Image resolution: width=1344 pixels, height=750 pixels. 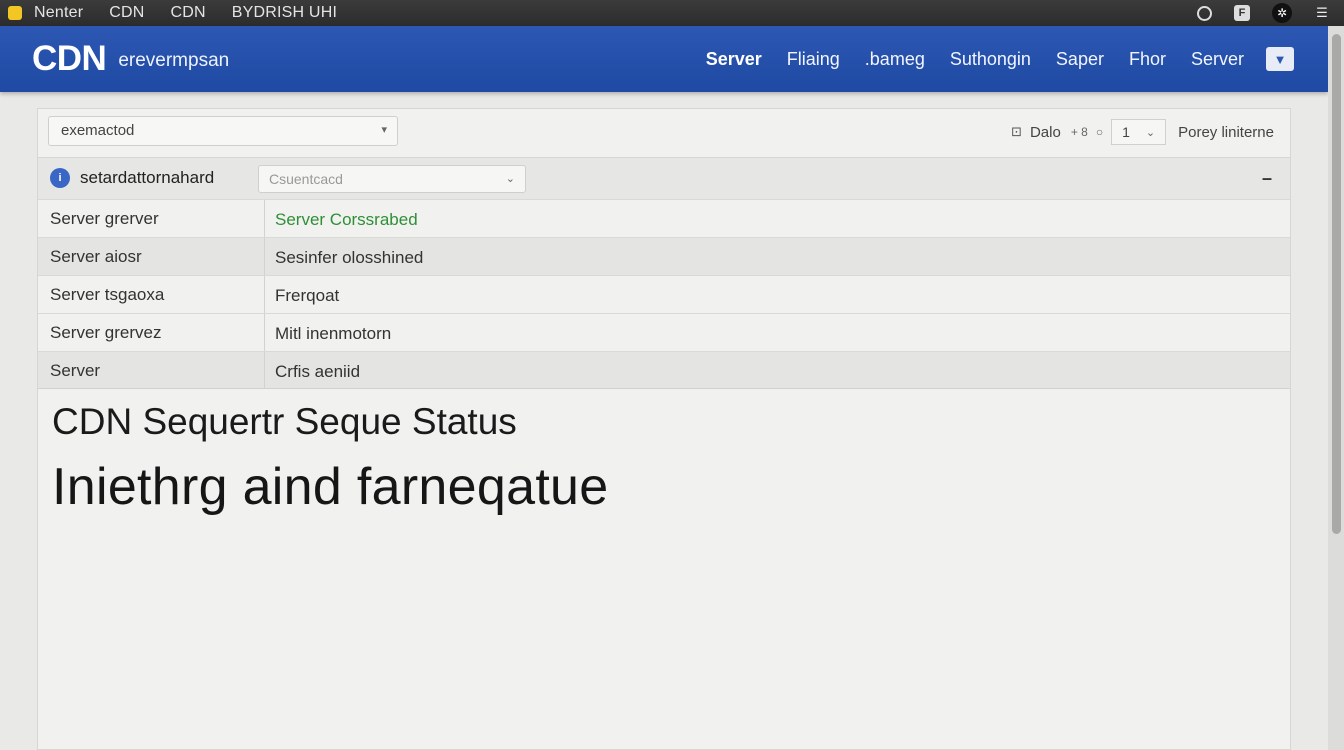 I want to click on hamburger-menu-icon: ☰, so click(x=1322, y=13).